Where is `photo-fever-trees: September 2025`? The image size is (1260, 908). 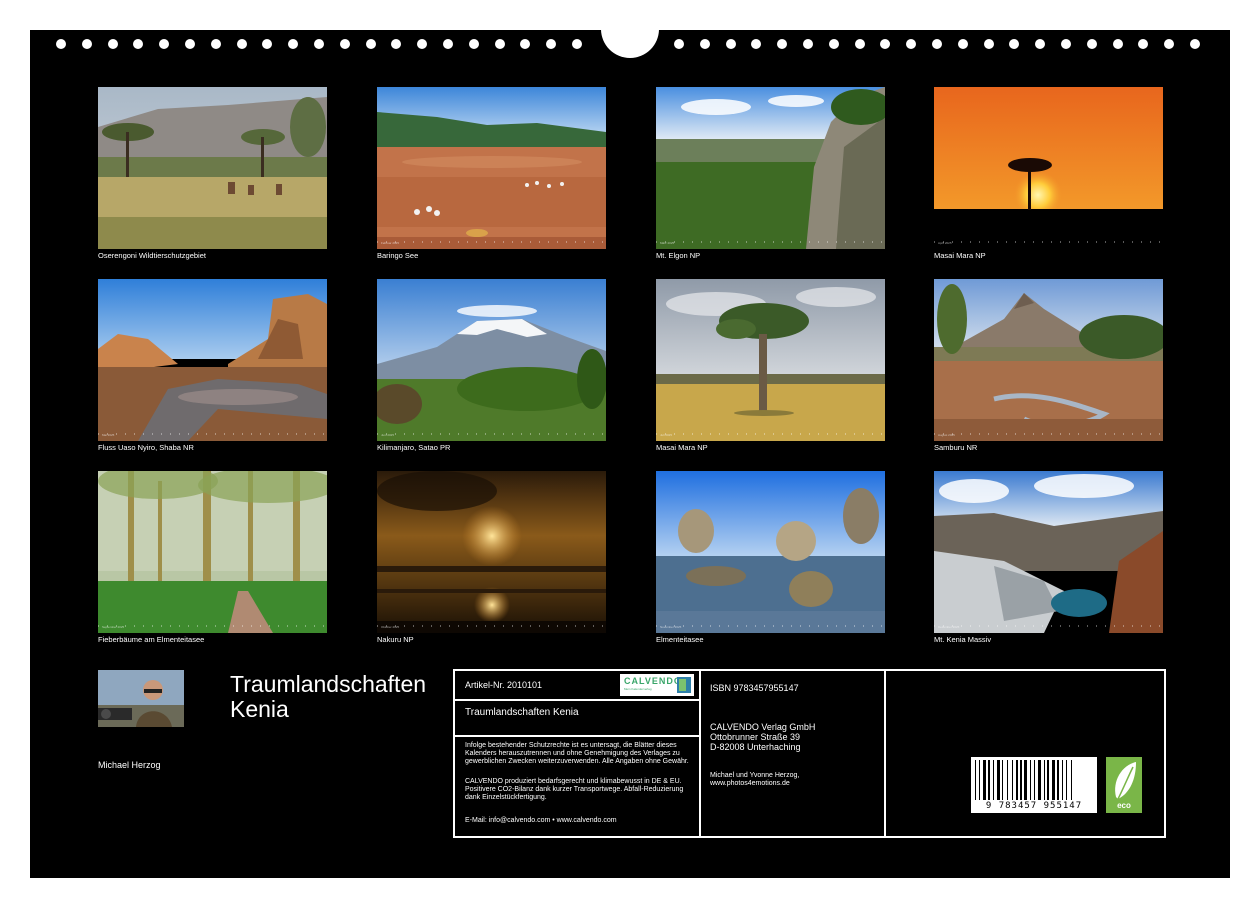 photo-fever-trees: September 2025 is located at coordinates (212, 552).